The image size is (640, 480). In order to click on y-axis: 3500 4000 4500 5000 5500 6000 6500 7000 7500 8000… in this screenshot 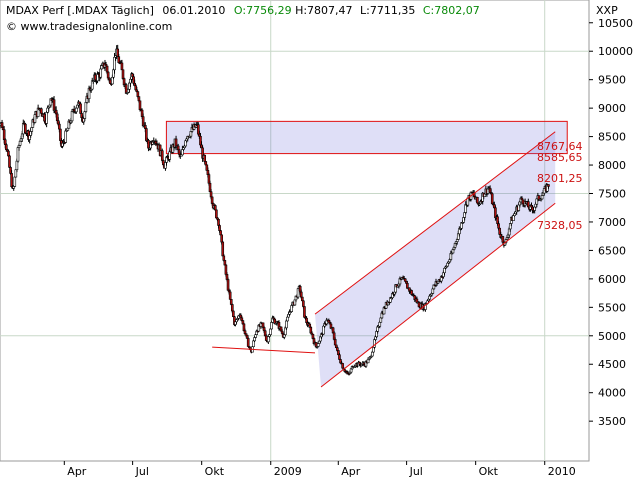, I will do `click(611, 222)`.